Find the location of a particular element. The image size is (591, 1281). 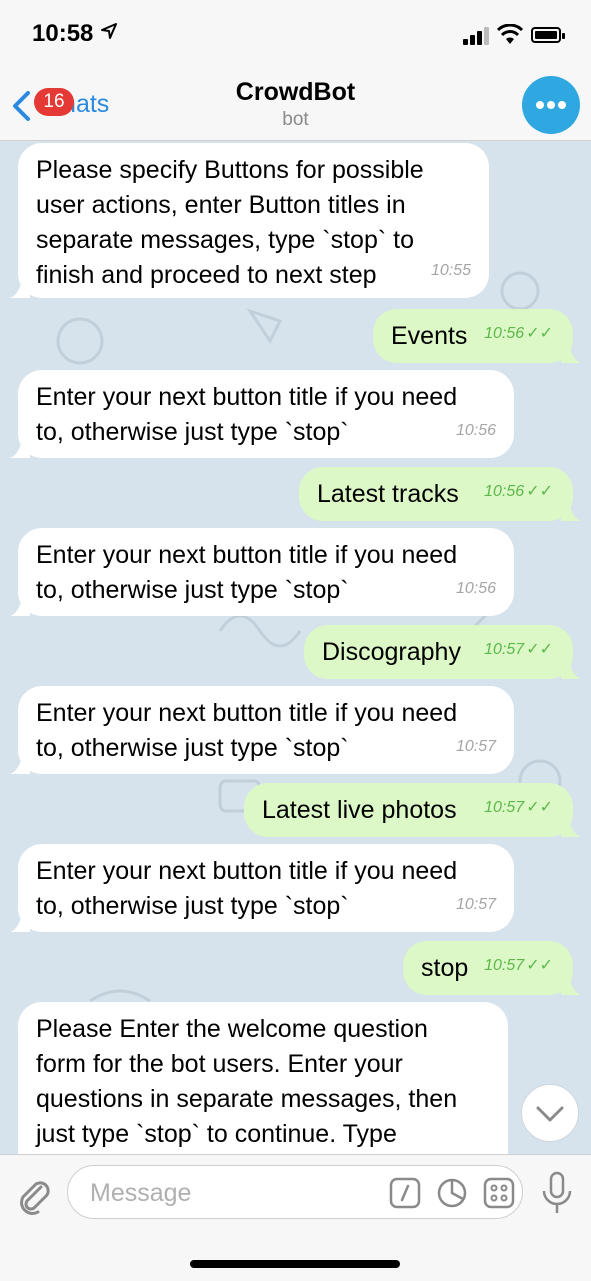

status-time: 10:58 is located at coordinates (63, 33).